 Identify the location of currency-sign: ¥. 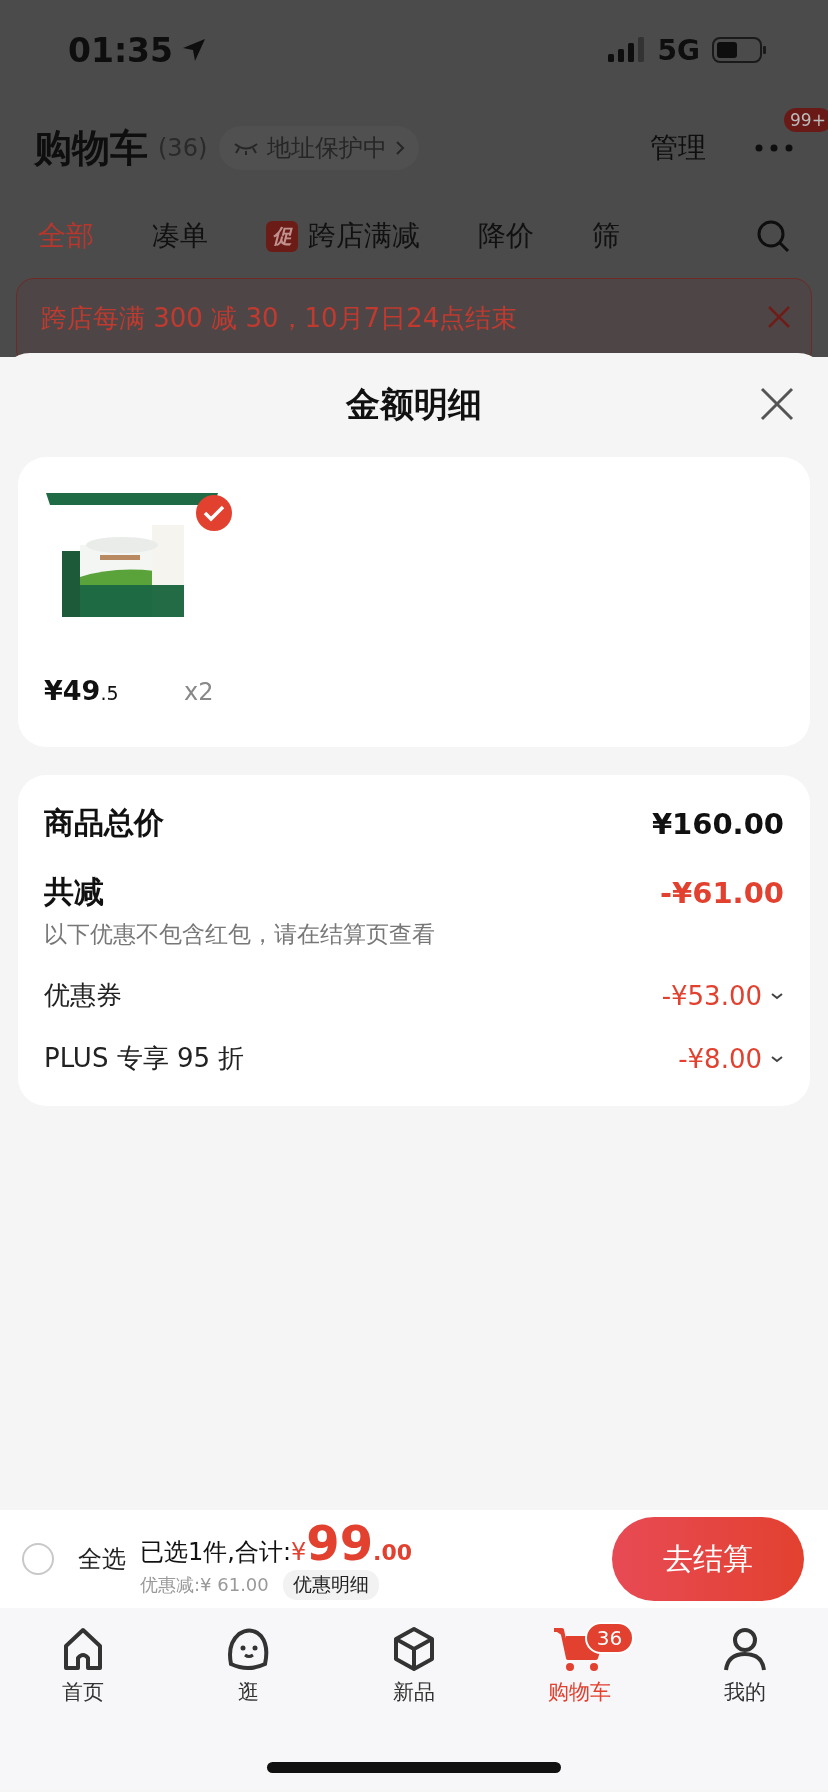
(299, 1551).